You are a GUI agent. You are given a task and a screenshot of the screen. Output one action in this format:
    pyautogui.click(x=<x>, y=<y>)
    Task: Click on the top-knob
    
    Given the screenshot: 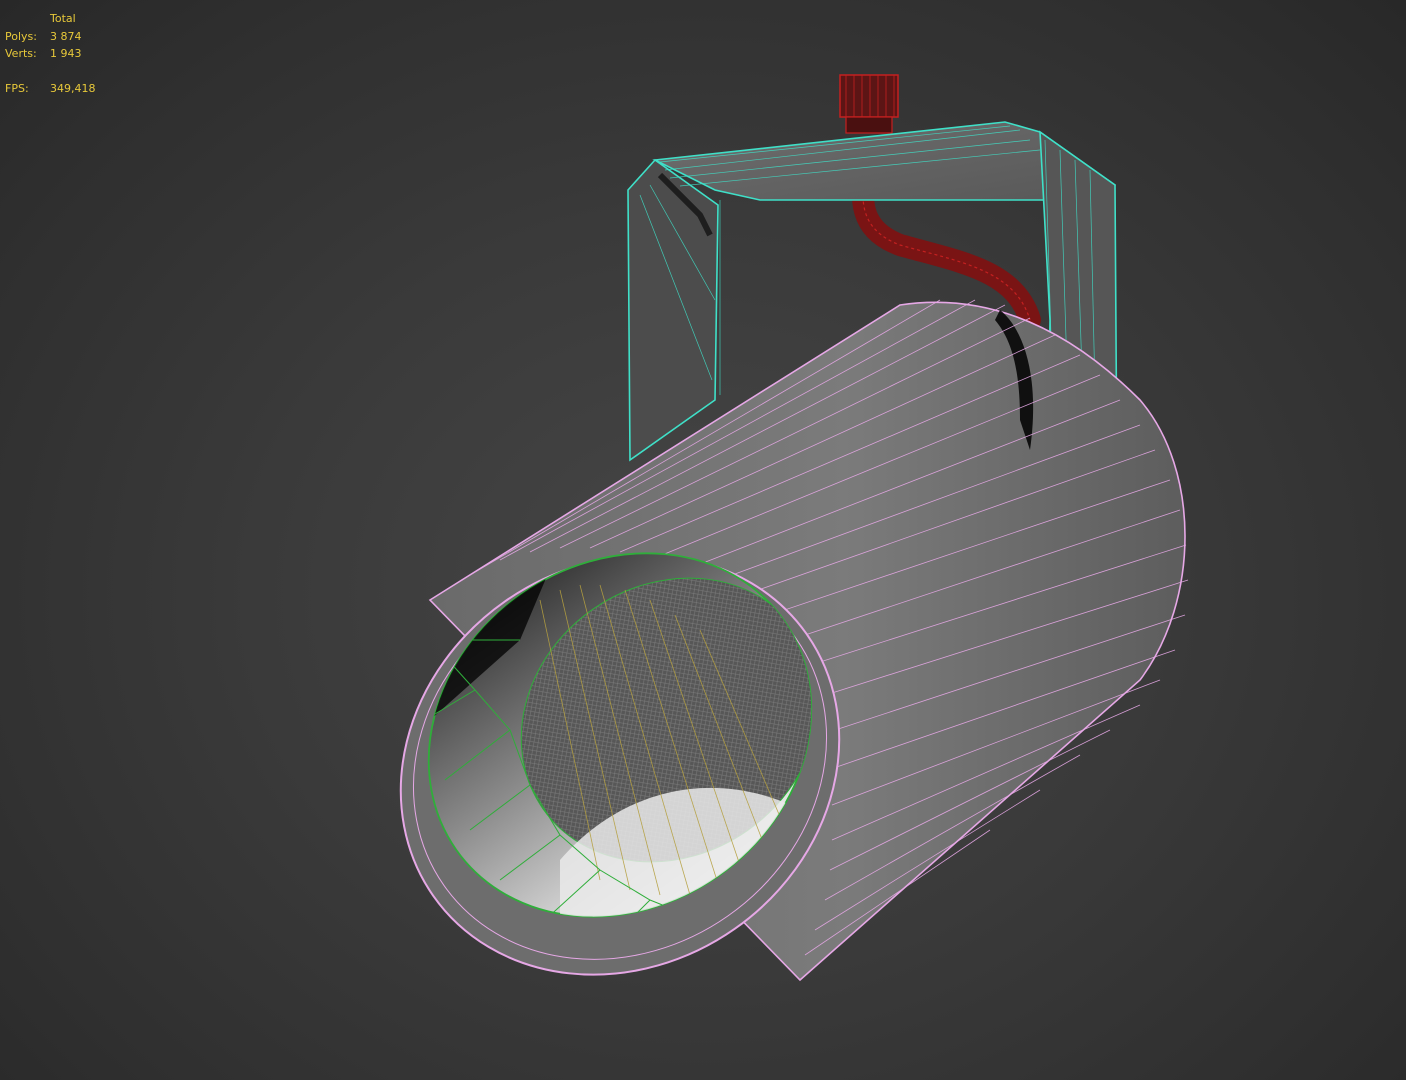 What is the action you would take?
    pyautogui.click(x=869, y=104)
    